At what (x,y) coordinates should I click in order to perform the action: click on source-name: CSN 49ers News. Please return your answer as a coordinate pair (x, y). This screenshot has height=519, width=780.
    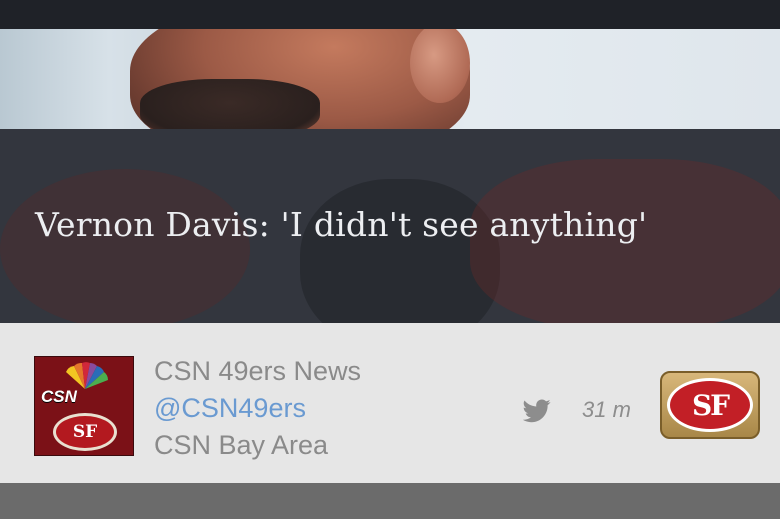
    Looking at the image, I should click on (257, 371).